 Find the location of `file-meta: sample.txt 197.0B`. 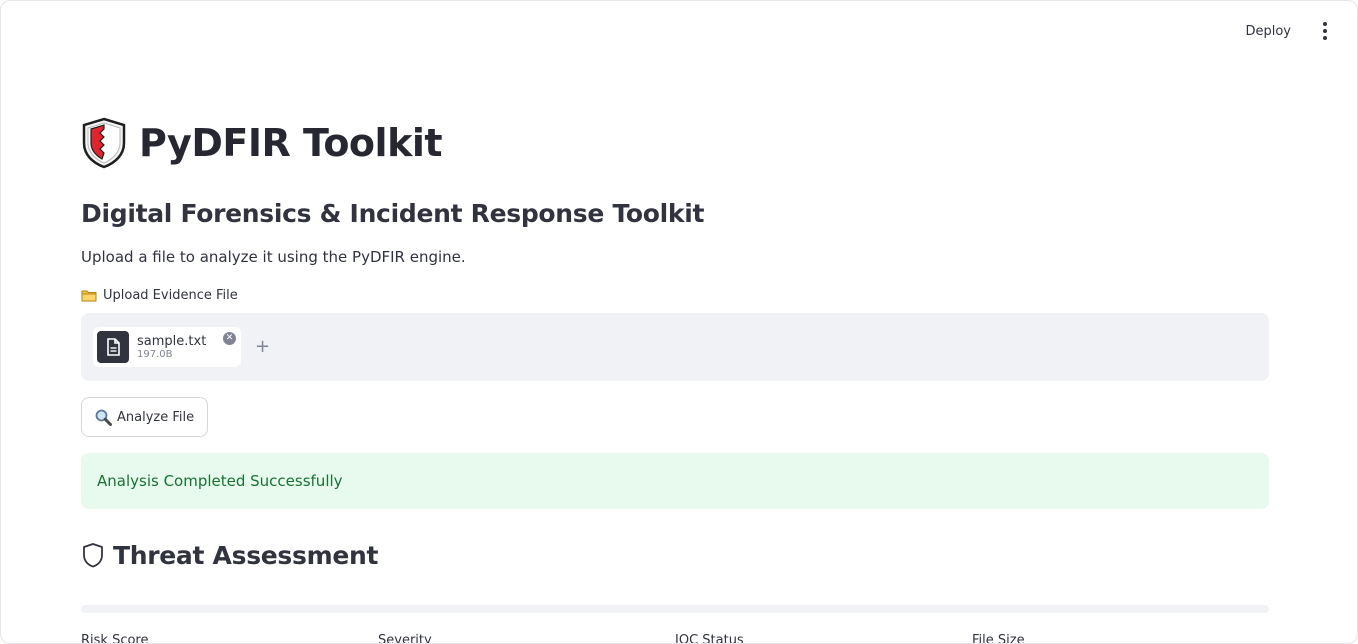

file-meta: sample.txt 197.0B is located at coordinates (171, 347).